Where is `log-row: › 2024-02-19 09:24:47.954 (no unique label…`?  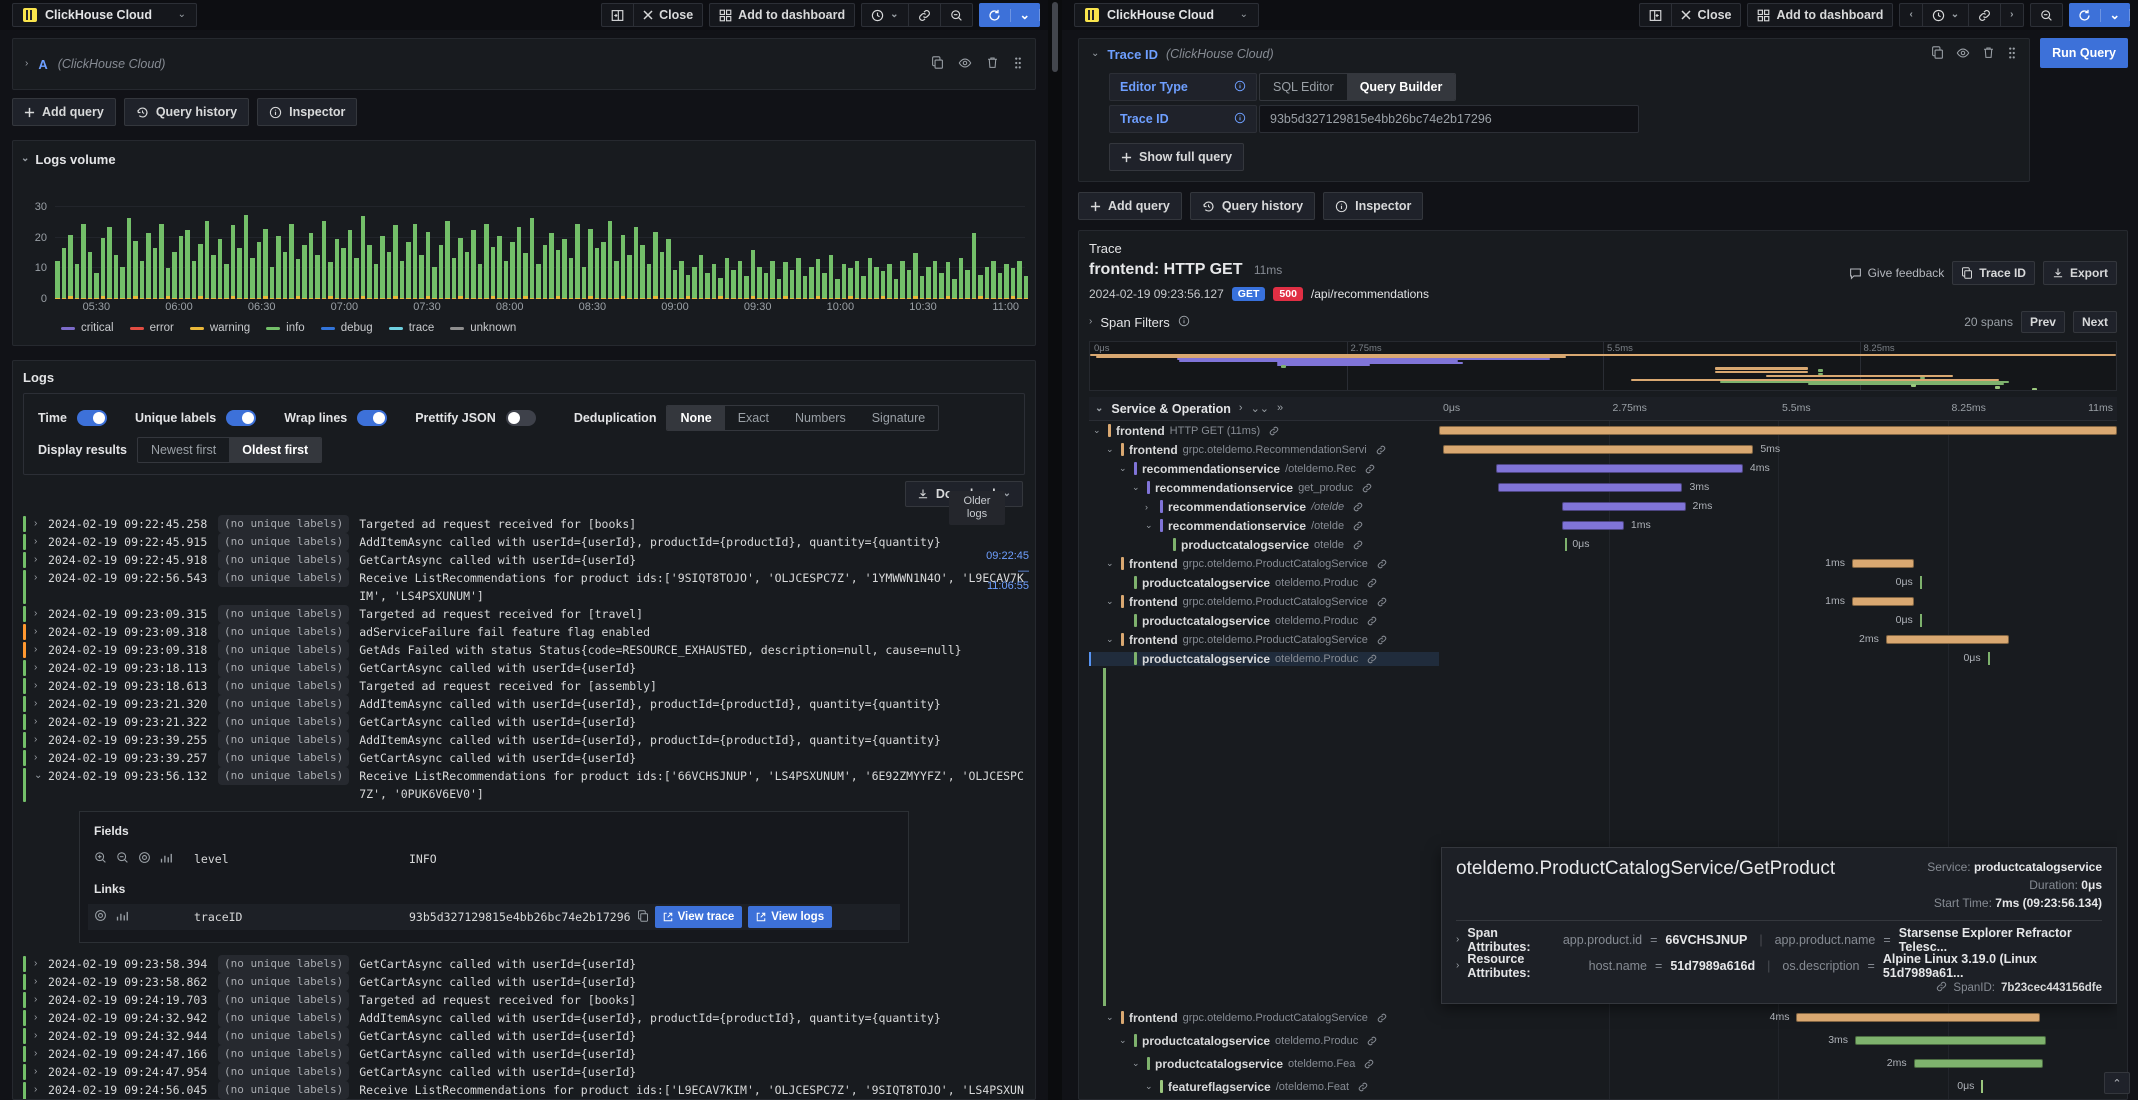
log-row: › 2024-02-19 09:24:47.954 (no unique label… is located at coordinates (524, 1072).